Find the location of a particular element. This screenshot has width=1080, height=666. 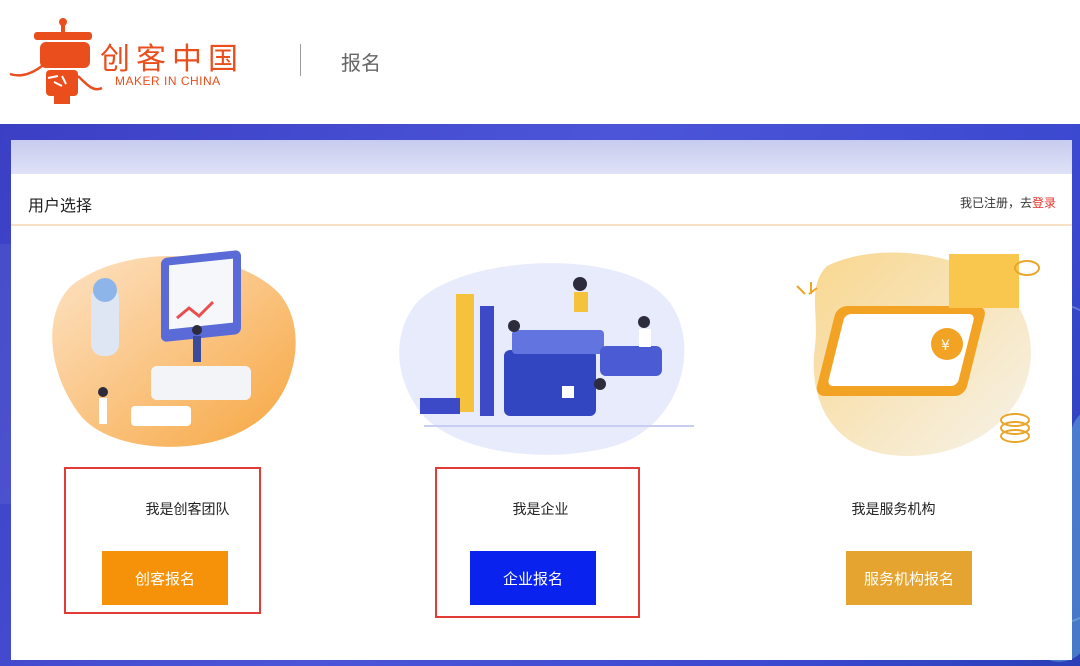

service-register-button: 服务机构报名 is located at coordinates (909, 578).